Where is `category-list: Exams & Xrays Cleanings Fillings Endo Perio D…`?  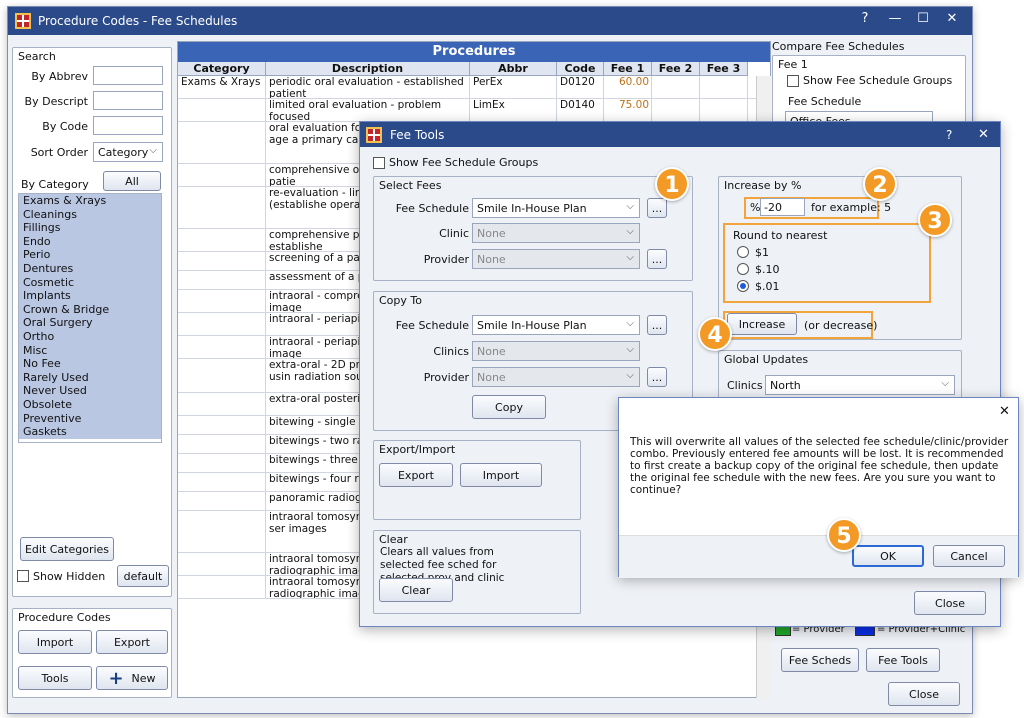
category-list: Exams & Xrays Cleanings Fillings Endo Perio D… is located at coordinates (90, 318).